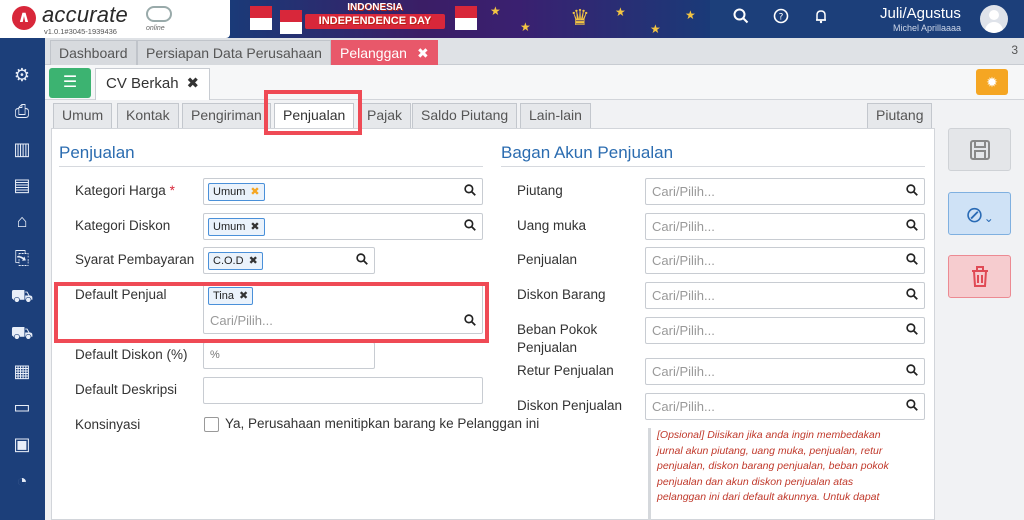 The width and height of the screenshot is (1024, 520). I want to click on gear-icon: ⚙, so click(22, 75).